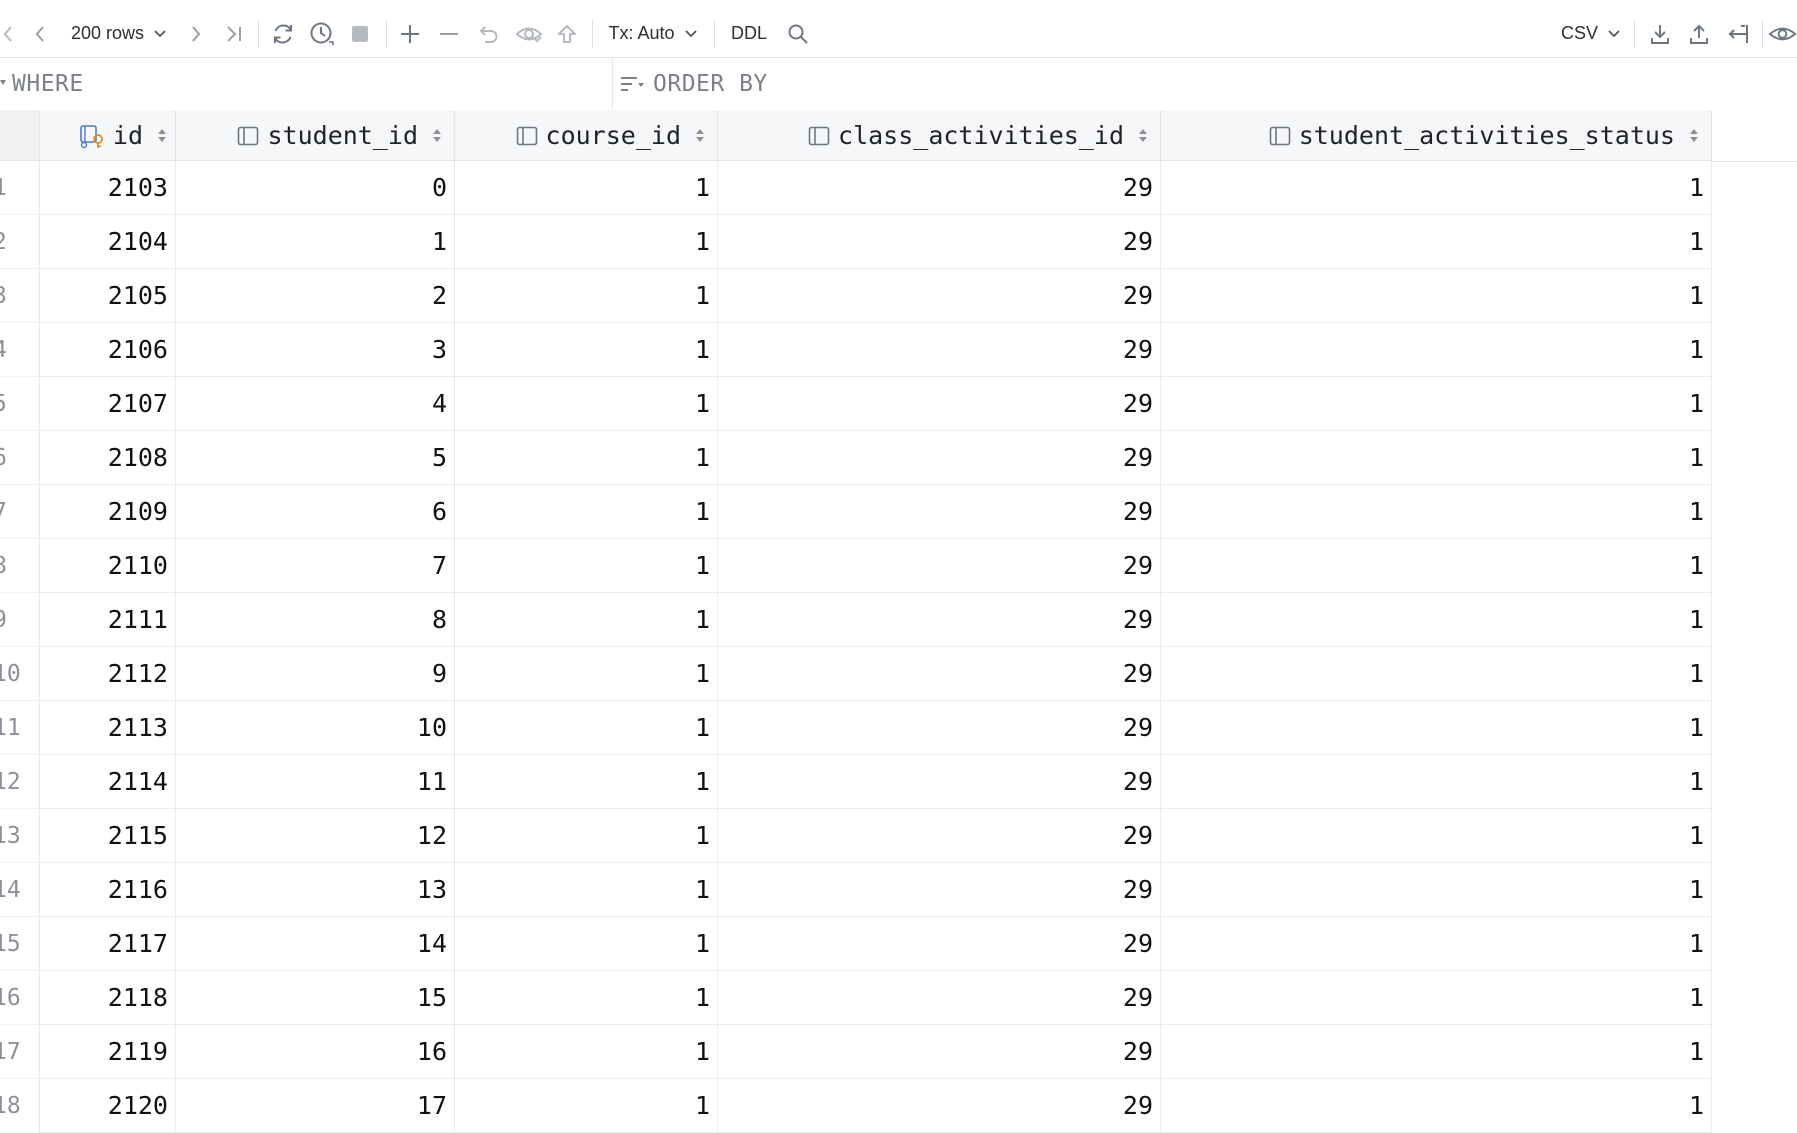 This screenshot has height=1133, width=1797. Describe the element at coordinates (449, 33) in the screenshot. I see `delete-row-icon` at that location.